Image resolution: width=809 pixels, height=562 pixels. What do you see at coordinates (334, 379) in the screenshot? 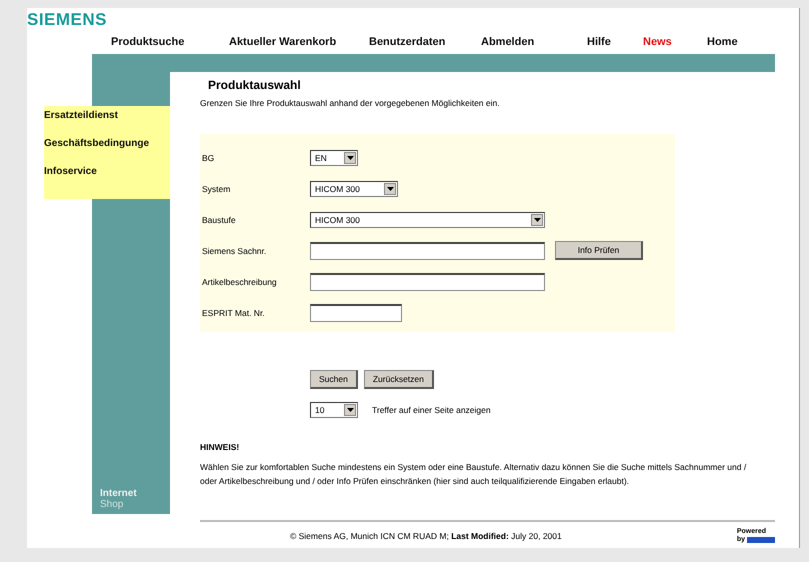
I see `form-button: Suchen` at bounding box center [334, 379].